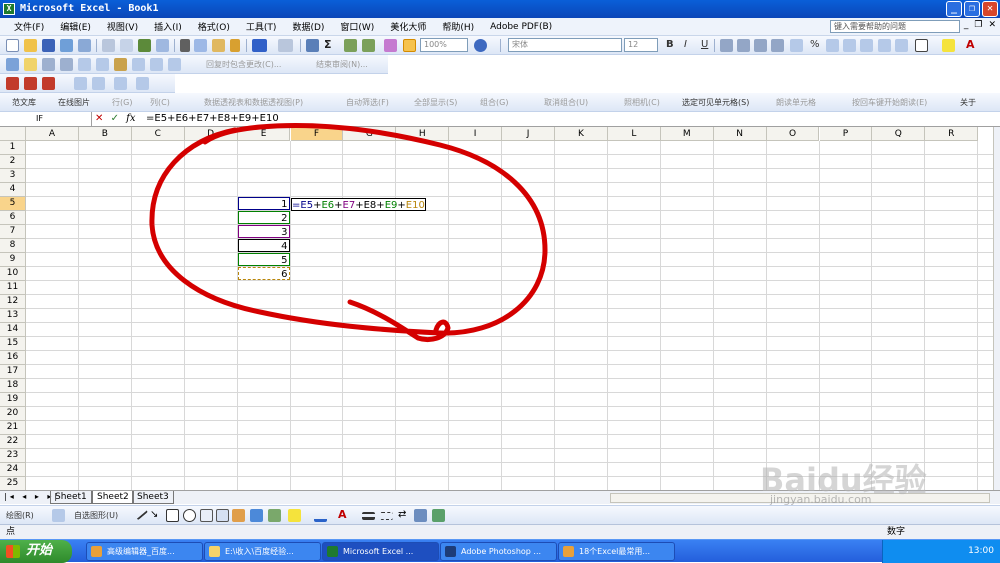 This screenshot has height=563, width=1000. Describe the element at coordinates (185, 45) in the screenshot. I see `cut-icon` at that location.